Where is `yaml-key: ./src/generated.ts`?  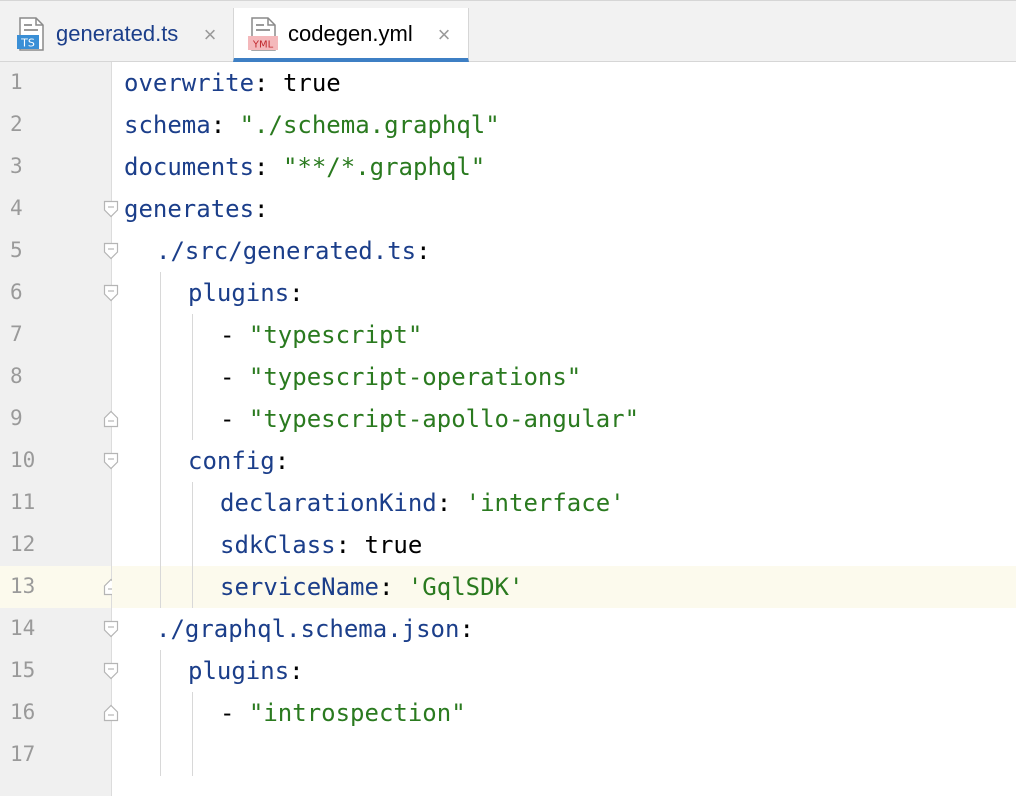 yaml-key: ./src/generated.ts is located at coordinates (286, 251).